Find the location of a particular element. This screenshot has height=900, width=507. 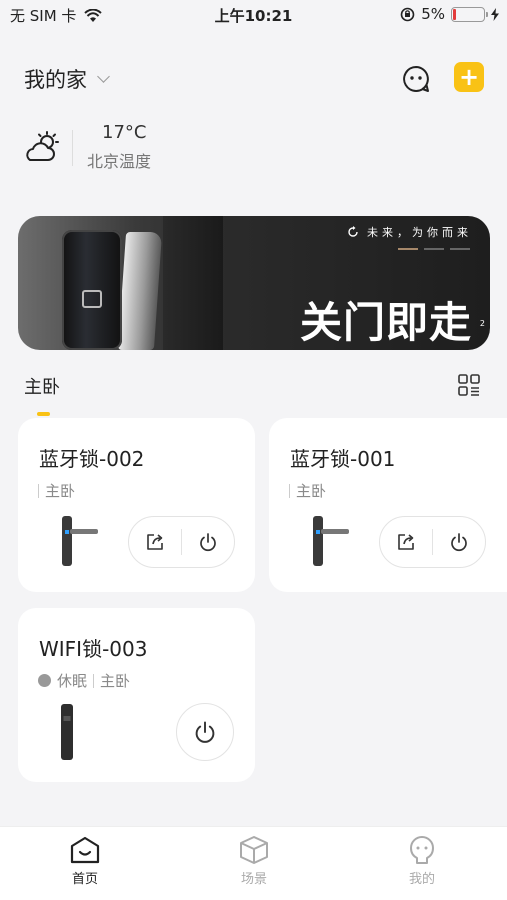

bottom-tab-bar: 首页 场景 我的 is located at coordinates (253, 863).